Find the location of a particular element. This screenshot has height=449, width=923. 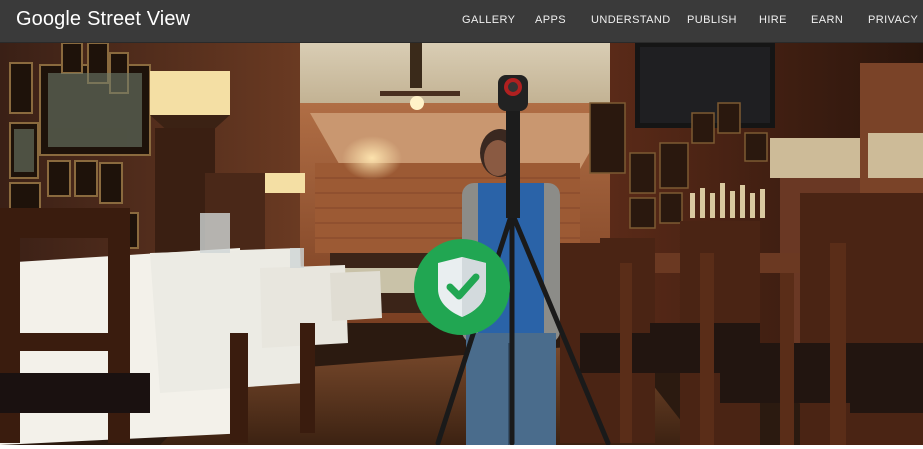

nav-hire: HIRE is located at coordinates (773, 20).